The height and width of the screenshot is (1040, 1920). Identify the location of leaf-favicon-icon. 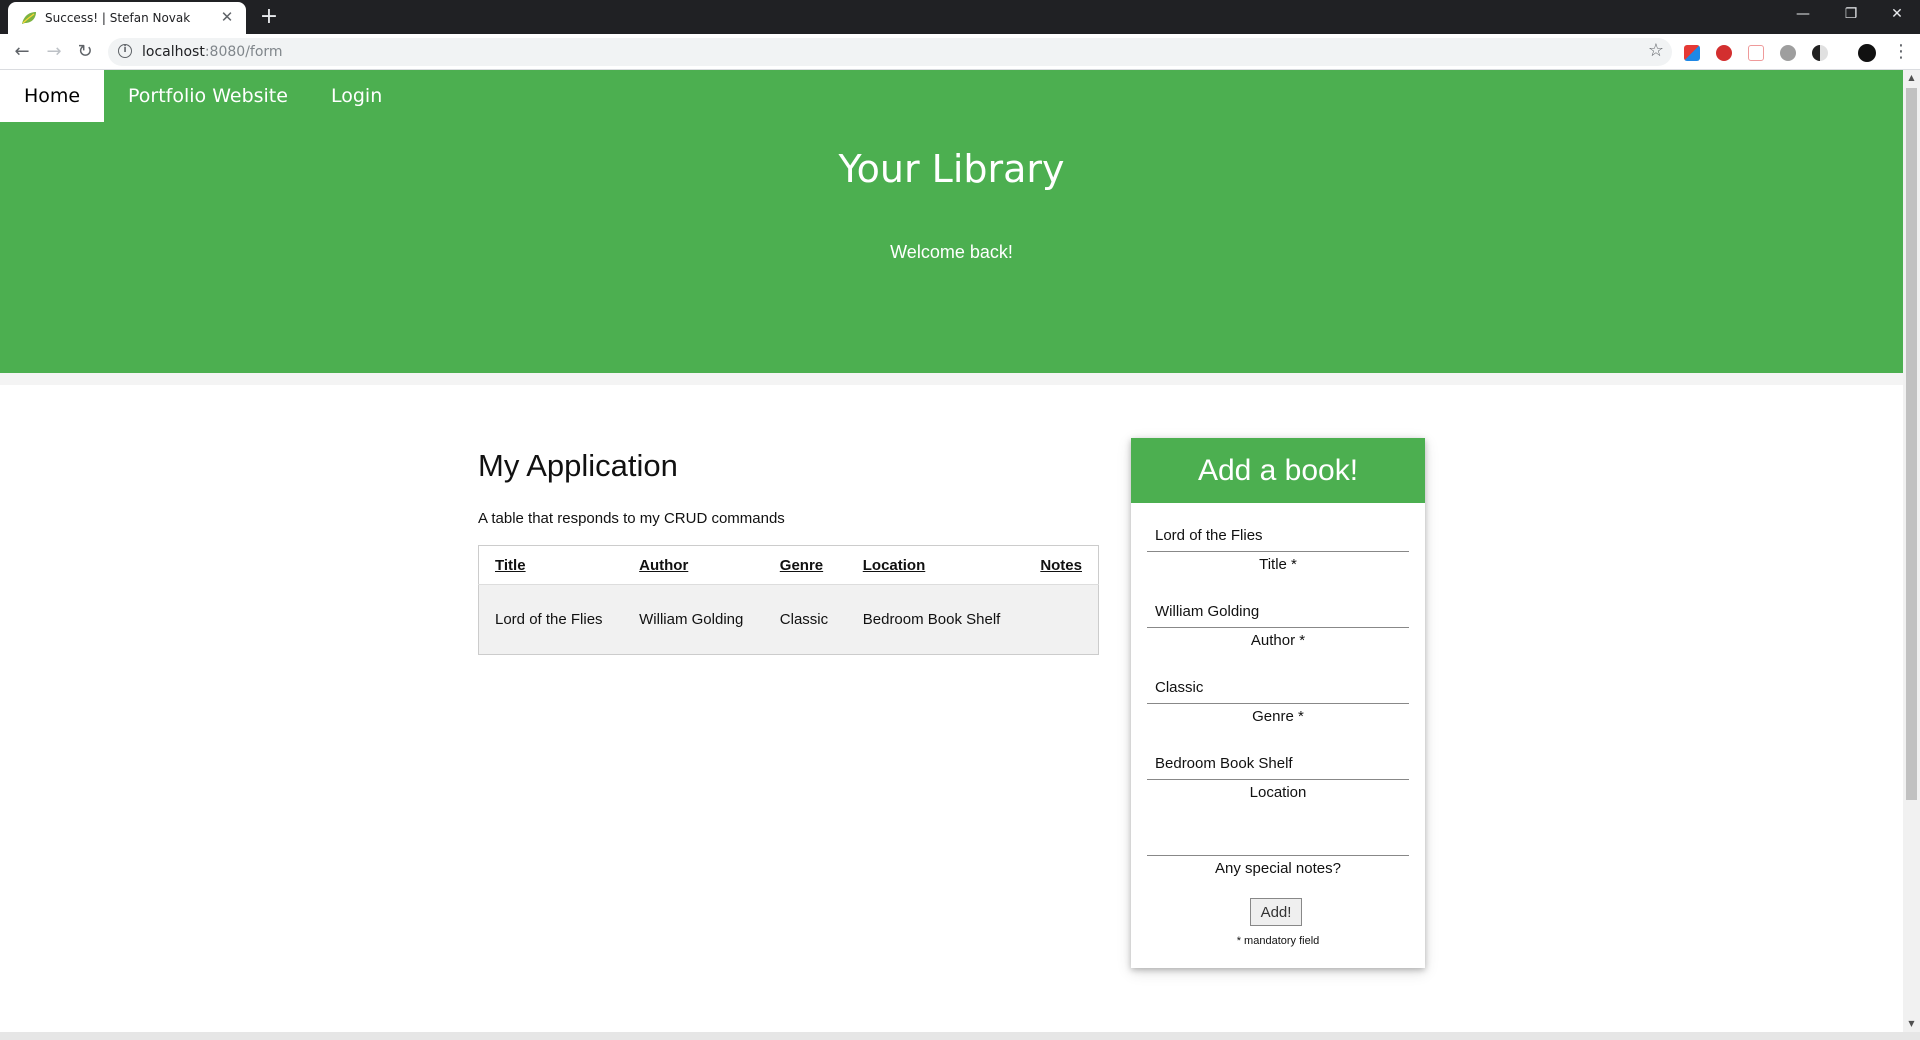
(29, 18).